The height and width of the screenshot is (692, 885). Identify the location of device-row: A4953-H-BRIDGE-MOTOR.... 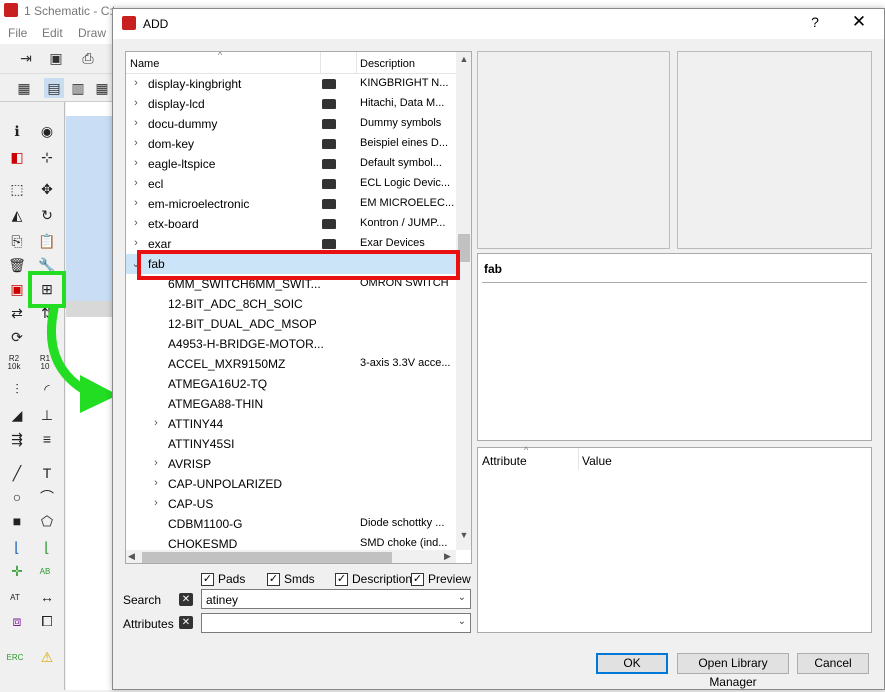
(291, 344).